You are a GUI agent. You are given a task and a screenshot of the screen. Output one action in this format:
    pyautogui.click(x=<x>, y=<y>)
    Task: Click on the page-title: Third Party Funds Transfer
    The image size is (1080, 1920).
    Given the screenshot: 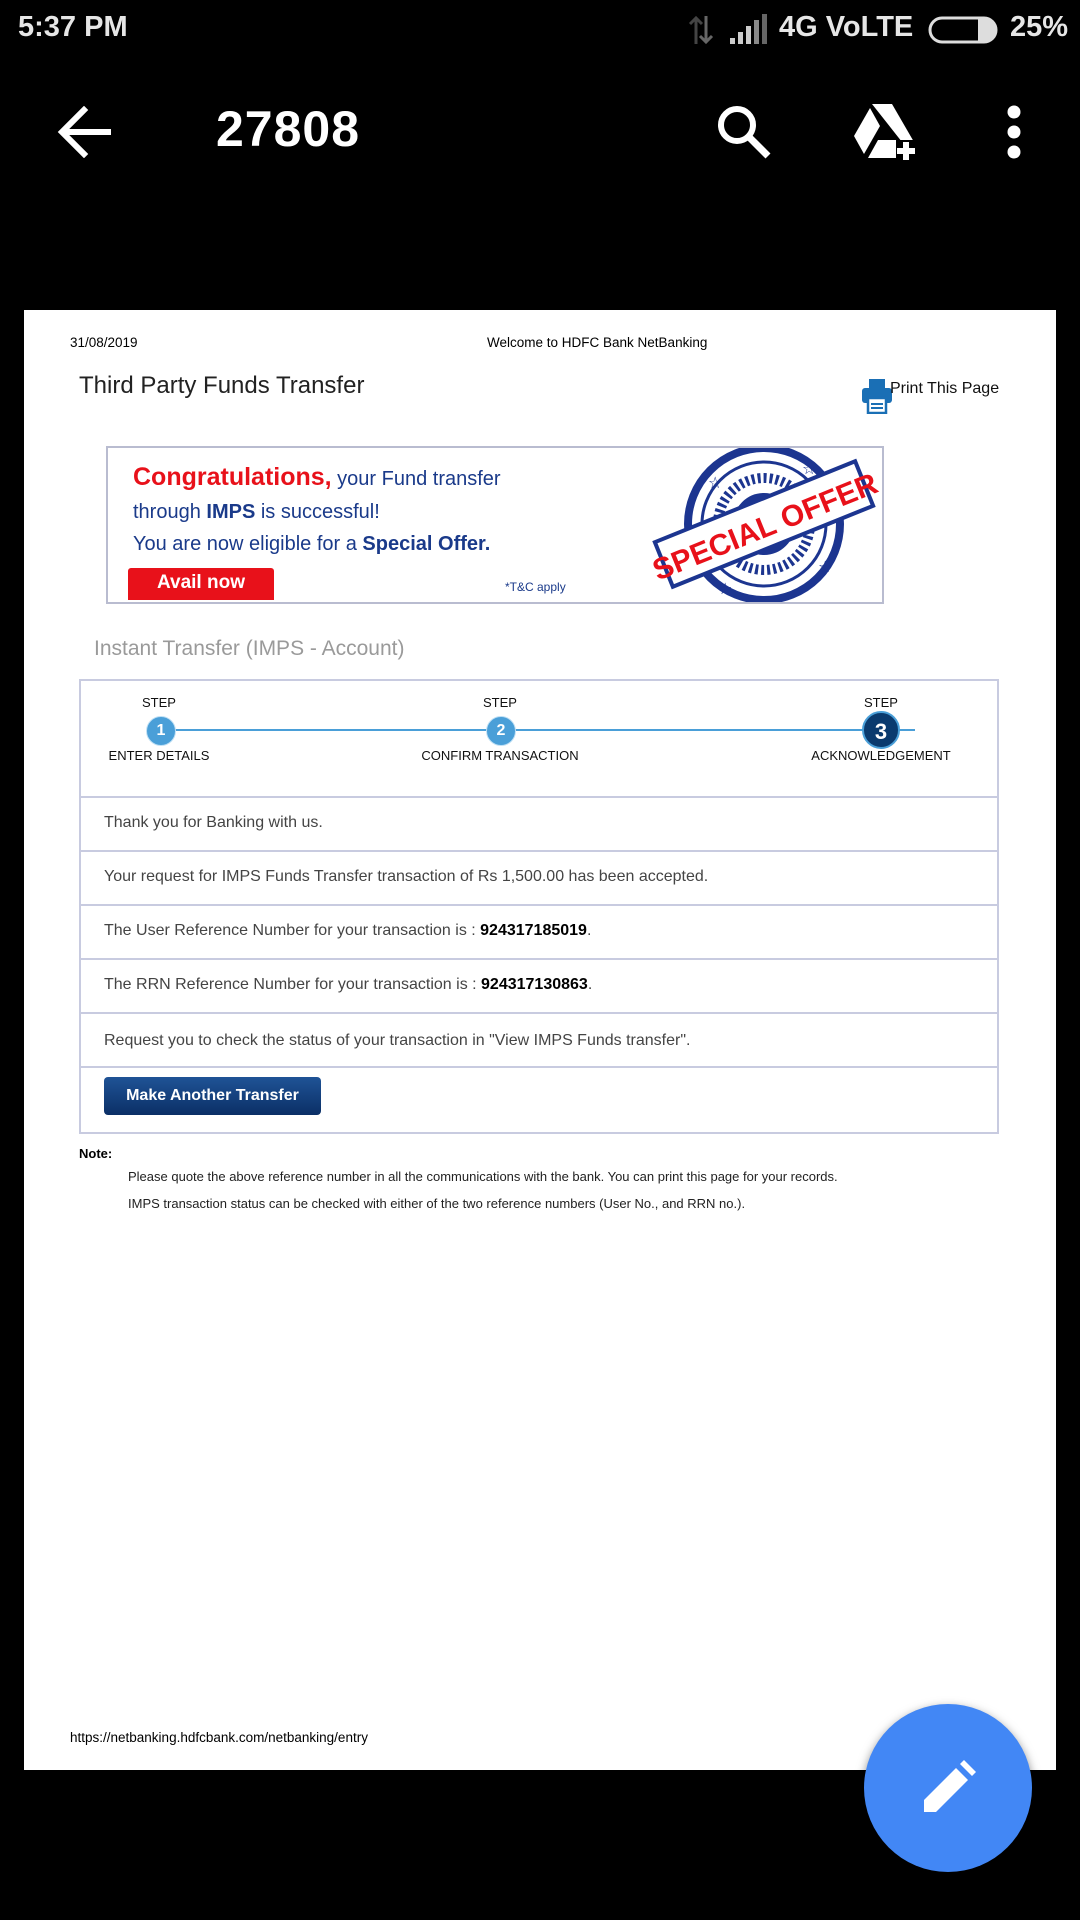 What is the action you would take?
    pyautogui.click(x=222, y=385)
    